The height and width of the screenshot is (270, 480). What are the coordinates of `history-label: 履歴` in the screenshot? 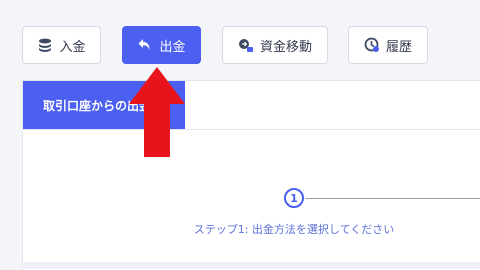 It's located at (398, 47).